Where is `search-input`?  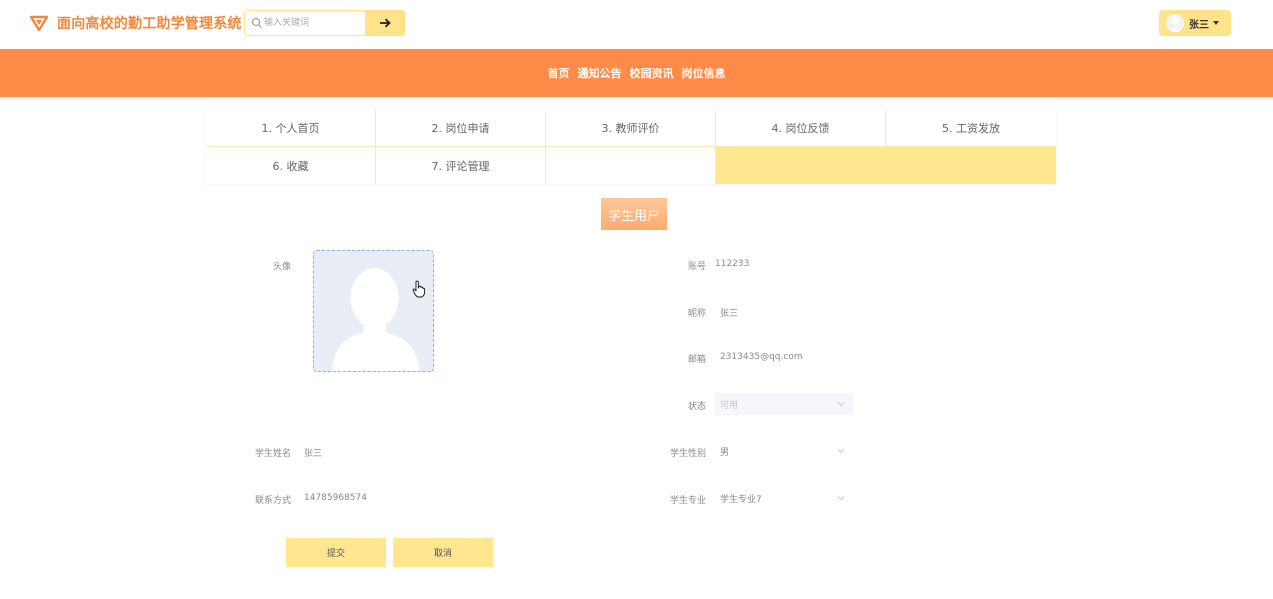
search-input is located at coordinates (311, 23).